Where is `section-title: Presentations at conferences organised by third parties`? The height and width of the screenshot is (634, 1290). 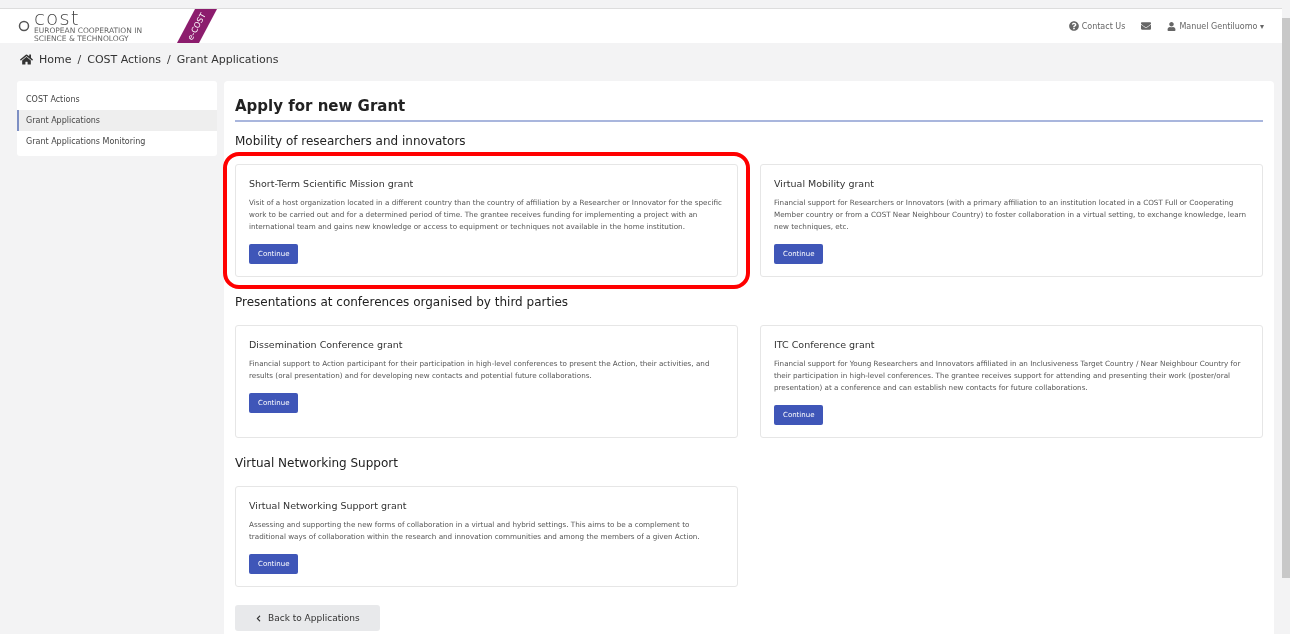 section-title: Presentations at conferences organised by third parties is located at coordinates (402, 302).